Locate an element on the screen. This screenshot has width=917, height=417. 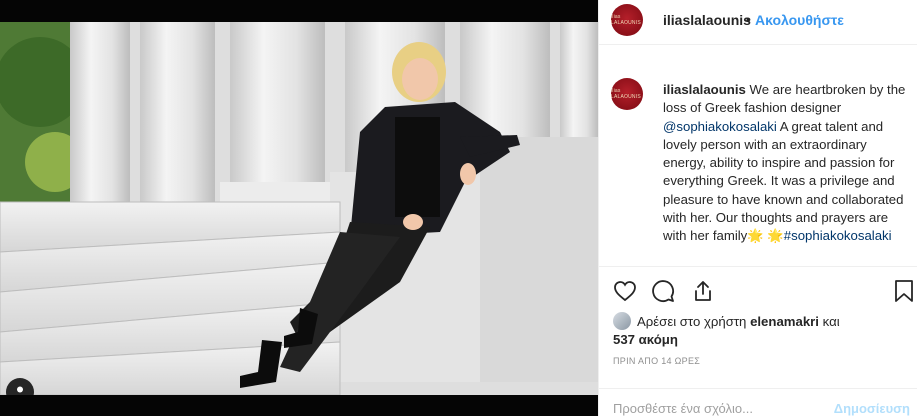
caption-avatar-logo-text: ilias LALAOUNIS is located at coordinates (626, 94).